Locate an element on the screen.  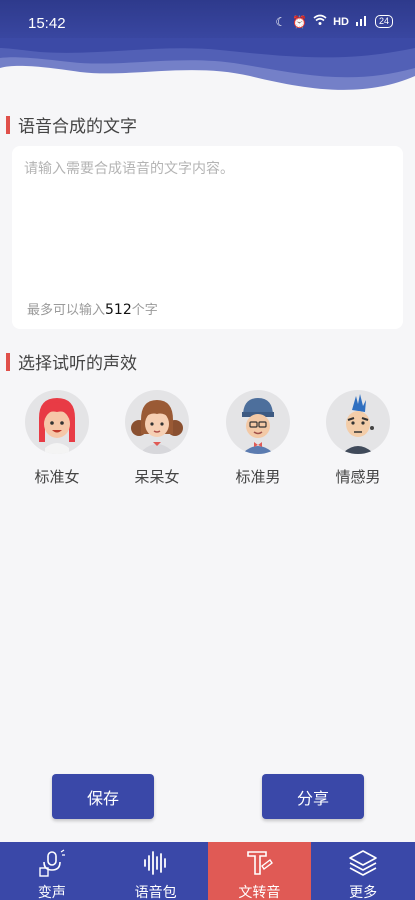
text-section-title-label: 语音合成的文字 is located at coordinates (77, 127).